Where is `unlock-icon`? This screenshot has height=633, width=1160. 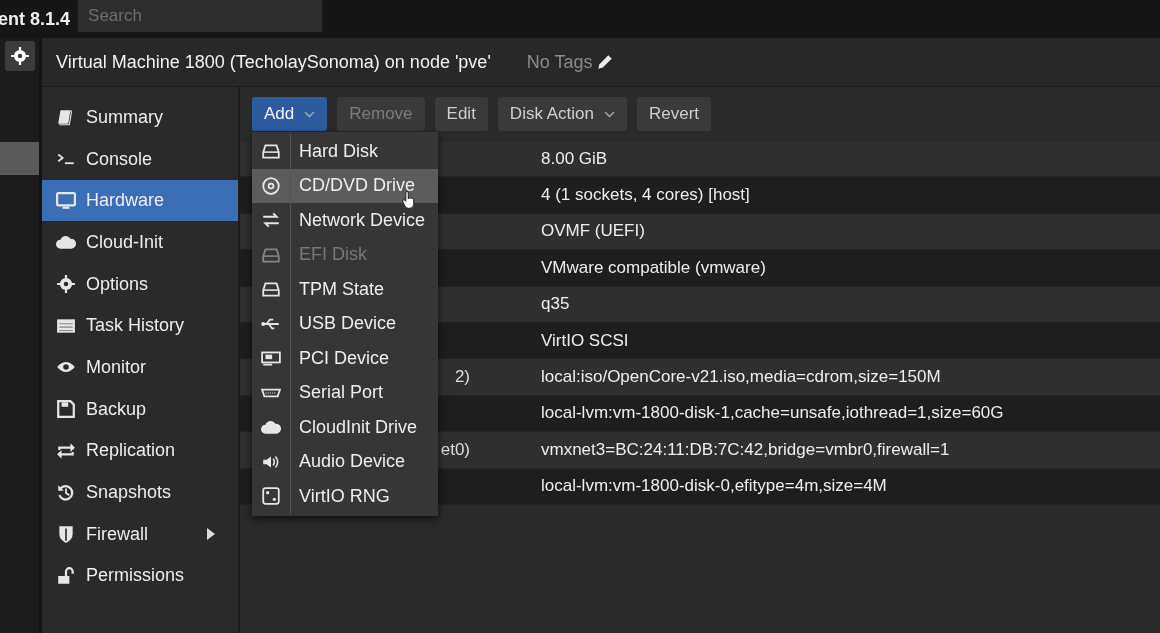
unlock-icon is located at coordinates (66, 575).